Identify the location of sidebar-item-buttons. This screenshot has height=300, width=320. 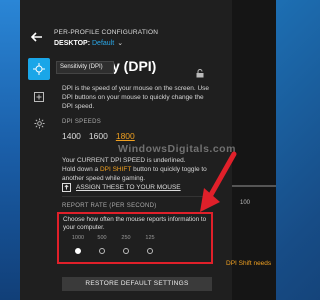
(39, 97).